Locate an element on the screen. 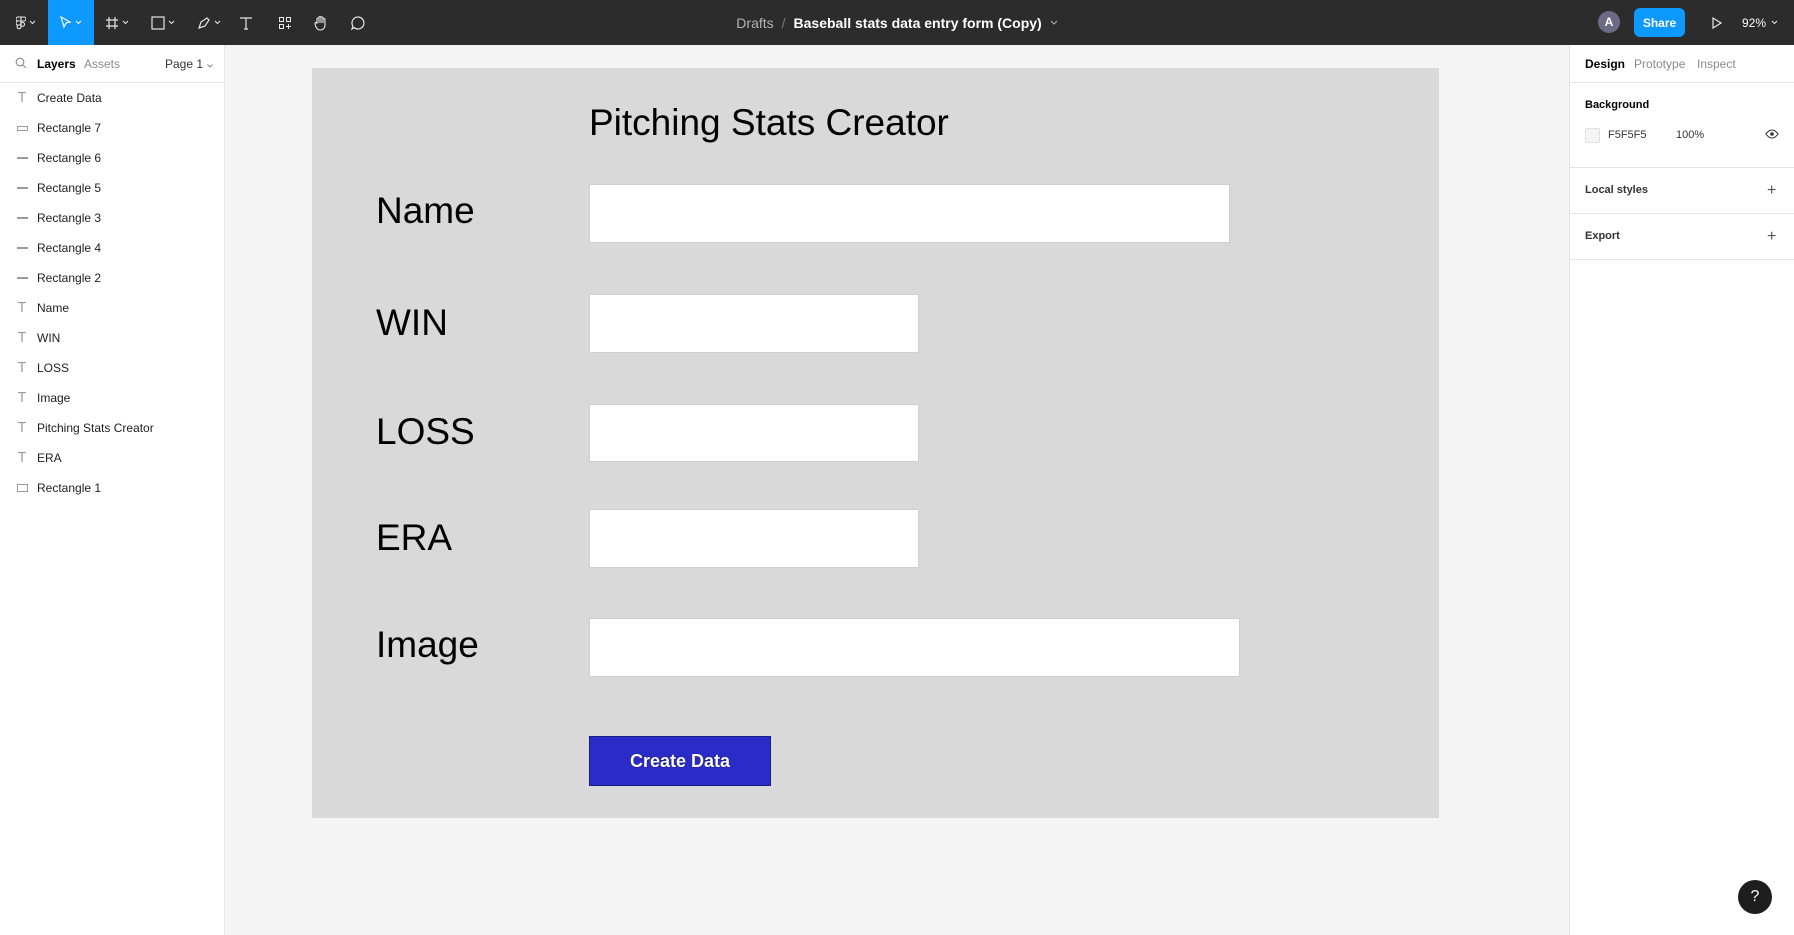  win-field is located at coordinates (754, 323).